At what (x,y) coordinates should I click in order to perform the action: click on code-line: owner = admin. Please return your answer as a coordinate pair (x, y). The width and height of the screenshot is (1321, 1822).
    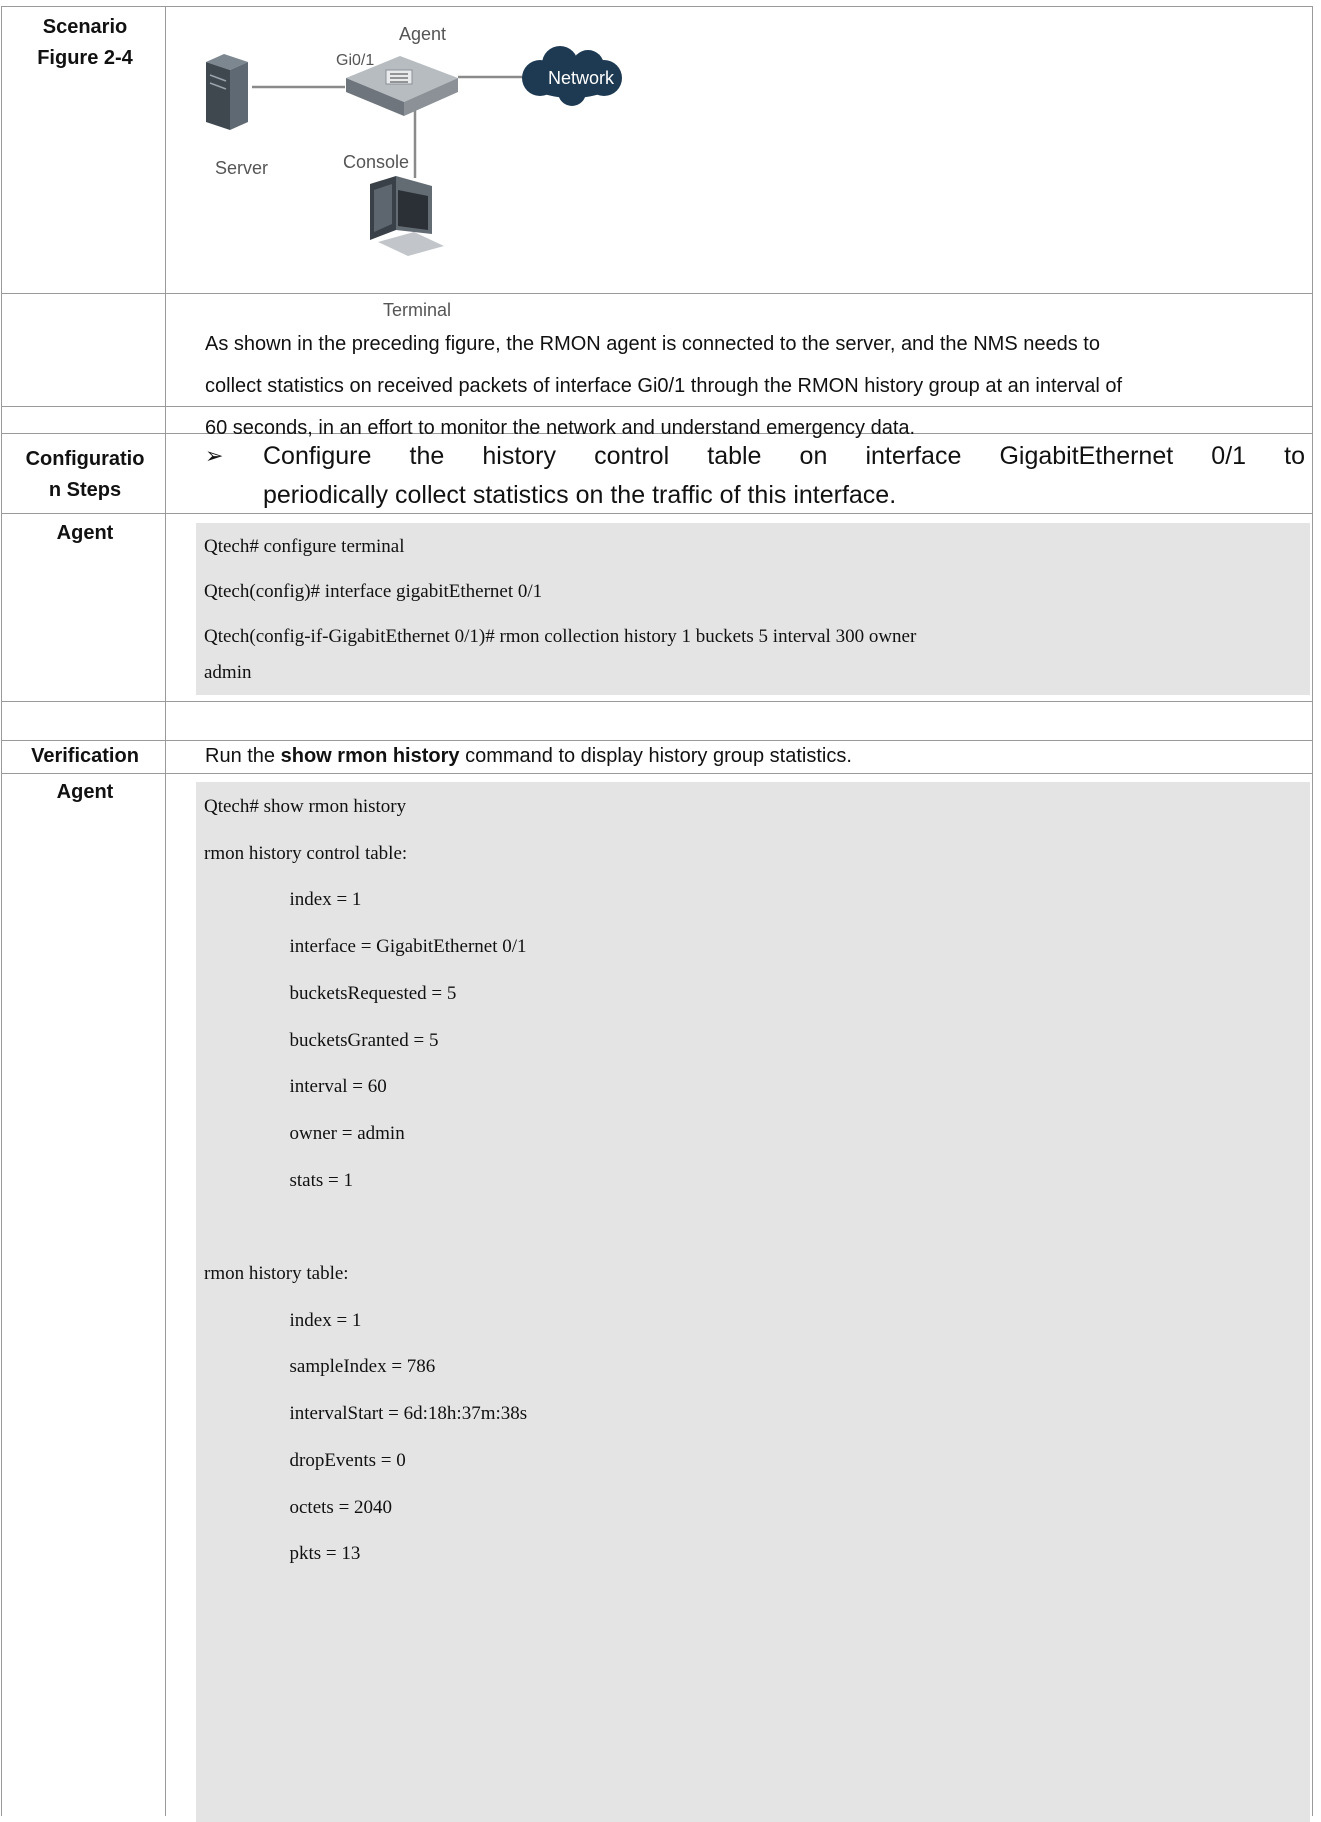
    Looking at the image, I should click on (304, 1133).